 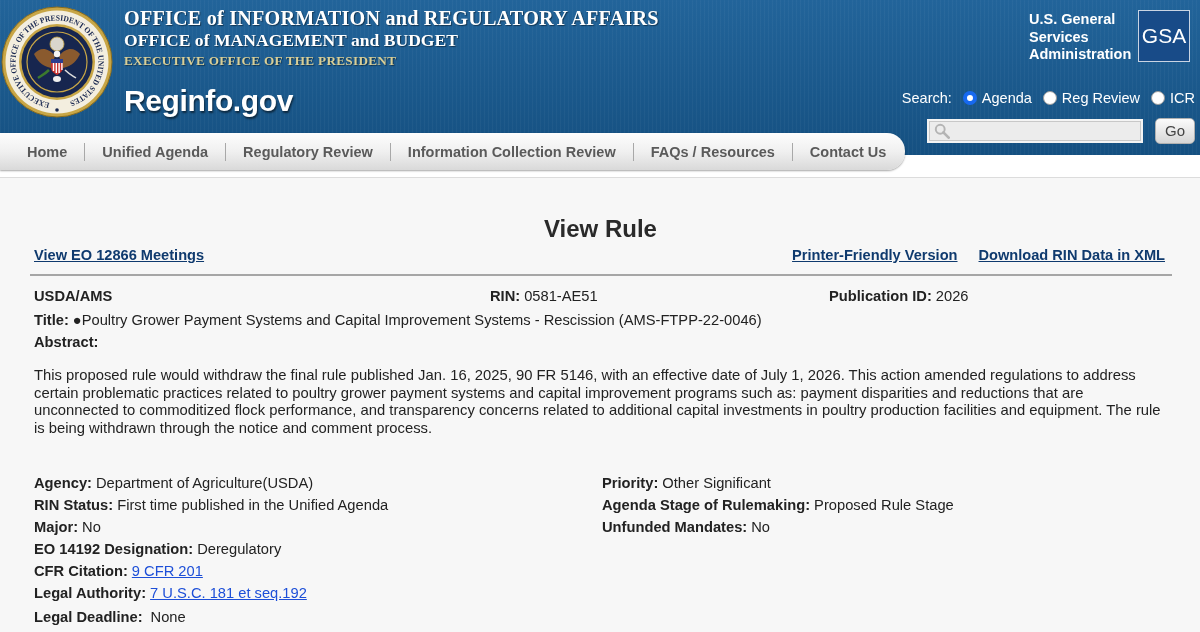 I want to click on nav-link: Regulatory Review, so click(x=307, y=151).